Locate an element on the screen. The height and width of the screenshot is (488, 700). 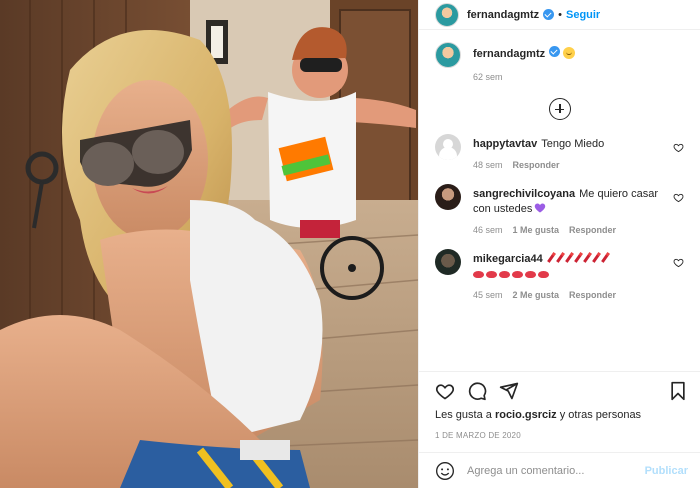
comment-username: happytavtav is located at coordinates (505, 144).